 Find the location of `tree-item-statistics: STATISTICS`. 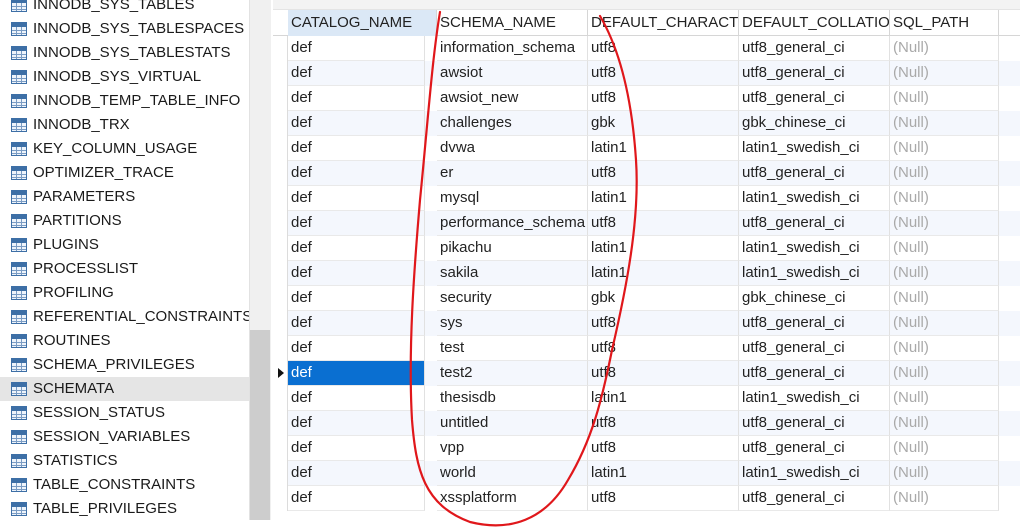

tree-item-statistics: STATISTICS is located at coordinates (124, 461).